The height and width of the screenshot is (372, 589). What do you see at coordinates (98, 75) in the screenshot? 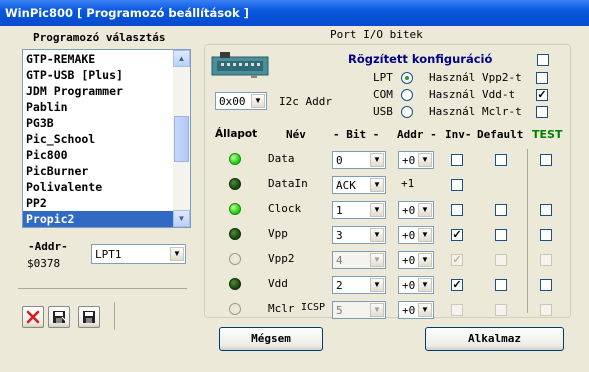
I see `list-item: GTP-USB [Plus]` at bounding box center [98, 75].